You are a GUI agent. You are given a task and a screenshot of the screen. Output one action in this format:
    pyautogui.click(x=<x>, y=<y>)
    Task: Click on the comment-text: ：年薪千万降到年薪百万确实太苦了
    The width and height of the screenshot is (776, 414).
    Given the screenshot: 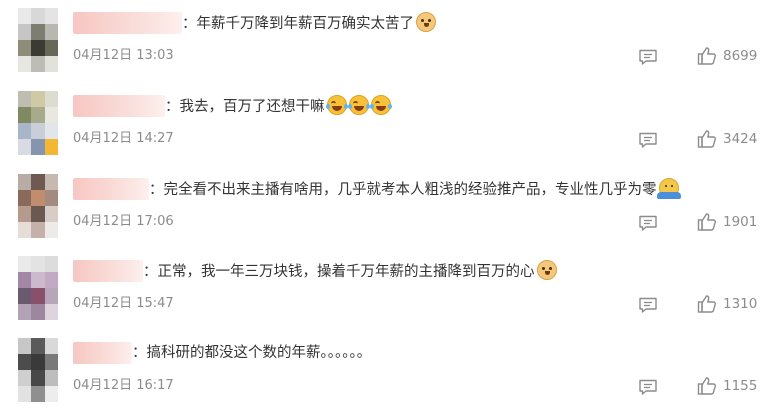 What is the action you would take?
    pyautogui.click(x=309, y=23)
    